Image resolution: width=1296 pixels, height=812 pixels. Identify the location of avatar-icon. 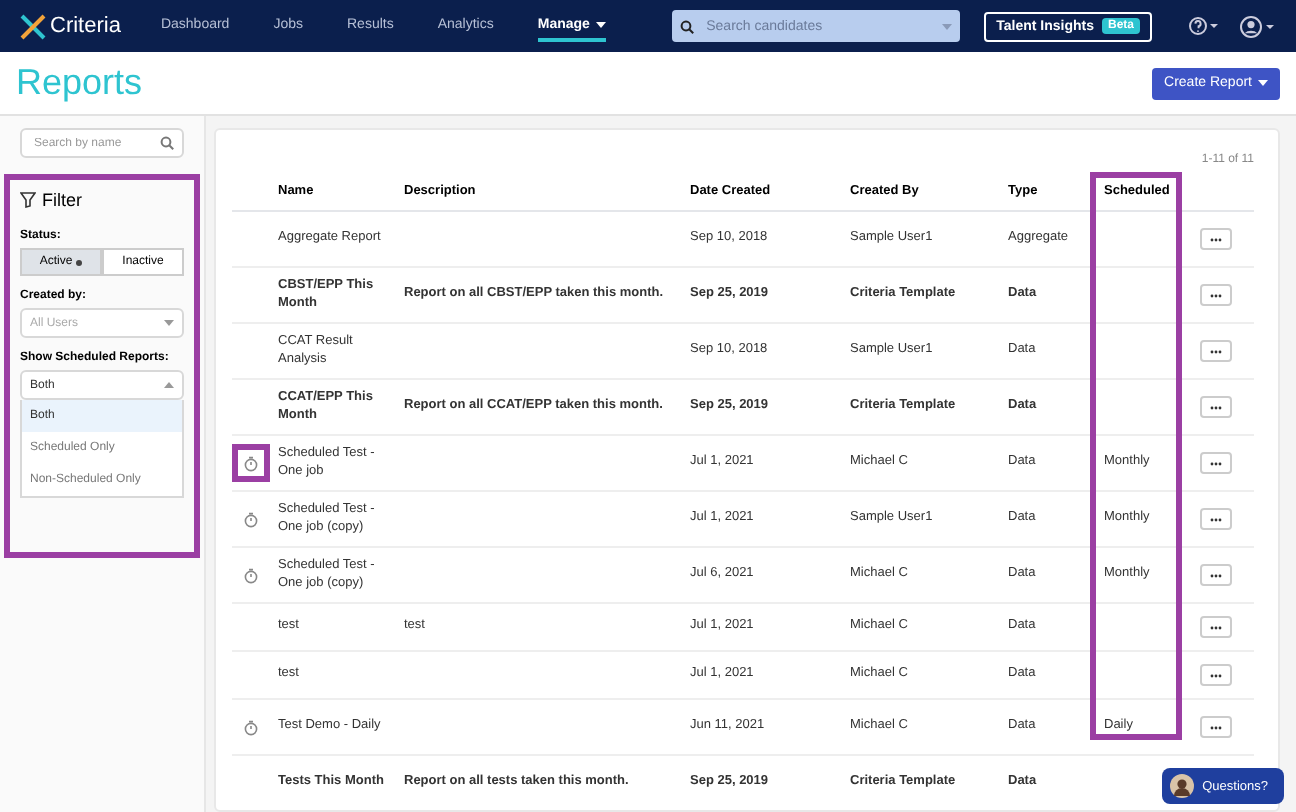
(1182, 786).